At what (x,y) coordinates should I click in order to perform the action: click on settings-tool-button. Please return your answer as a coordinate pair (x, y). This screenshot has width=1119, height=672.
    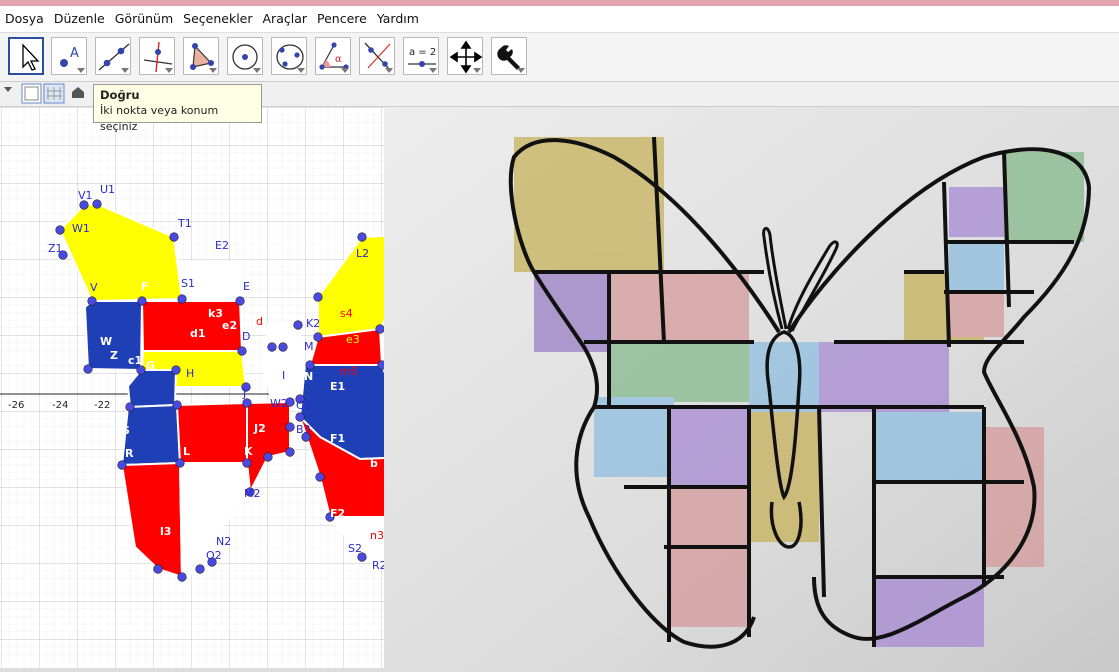
    Looking at the image, I should click on (509, 56).